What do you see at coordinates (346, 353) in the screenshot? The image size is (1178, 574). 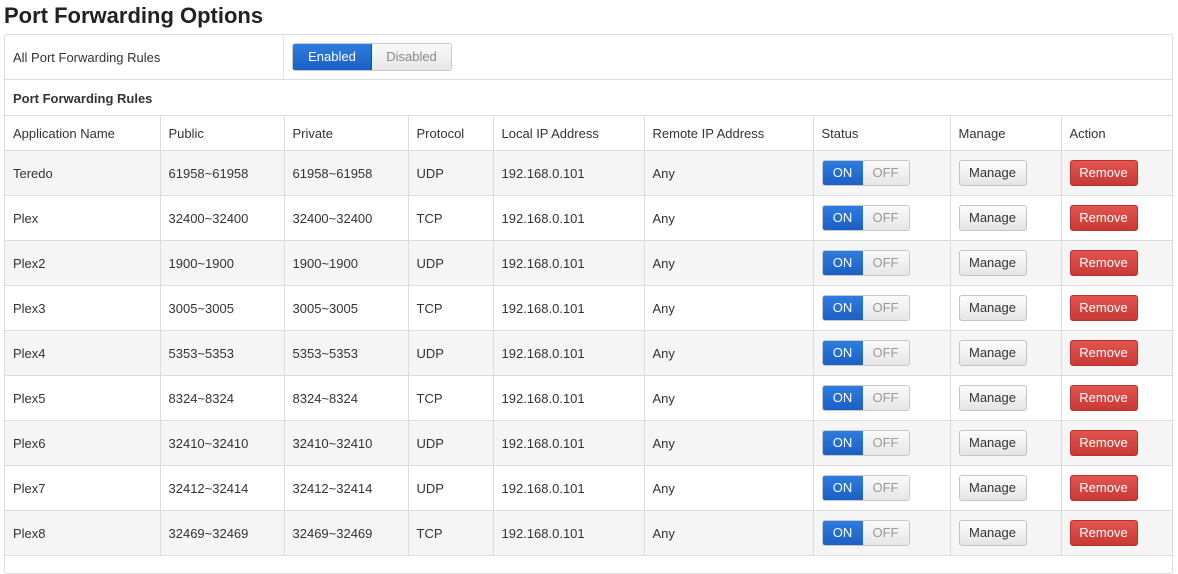 I see `cell-private-port: 5353~5353` at bounding box center [346, 353].